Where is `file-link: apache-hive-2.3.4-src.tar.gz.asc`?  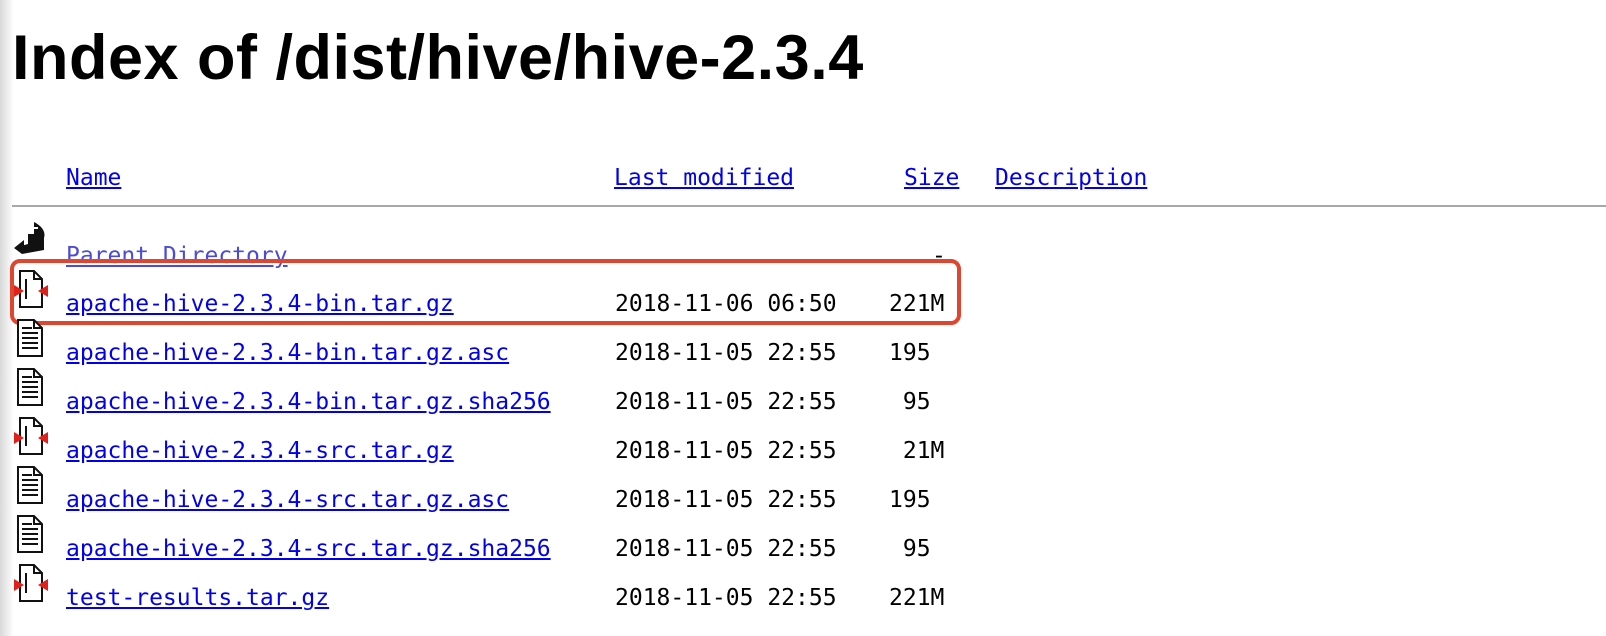 file-link: apache-hive-2.3.4-src.tar.gz.asc is located at coordinates (287, 500).